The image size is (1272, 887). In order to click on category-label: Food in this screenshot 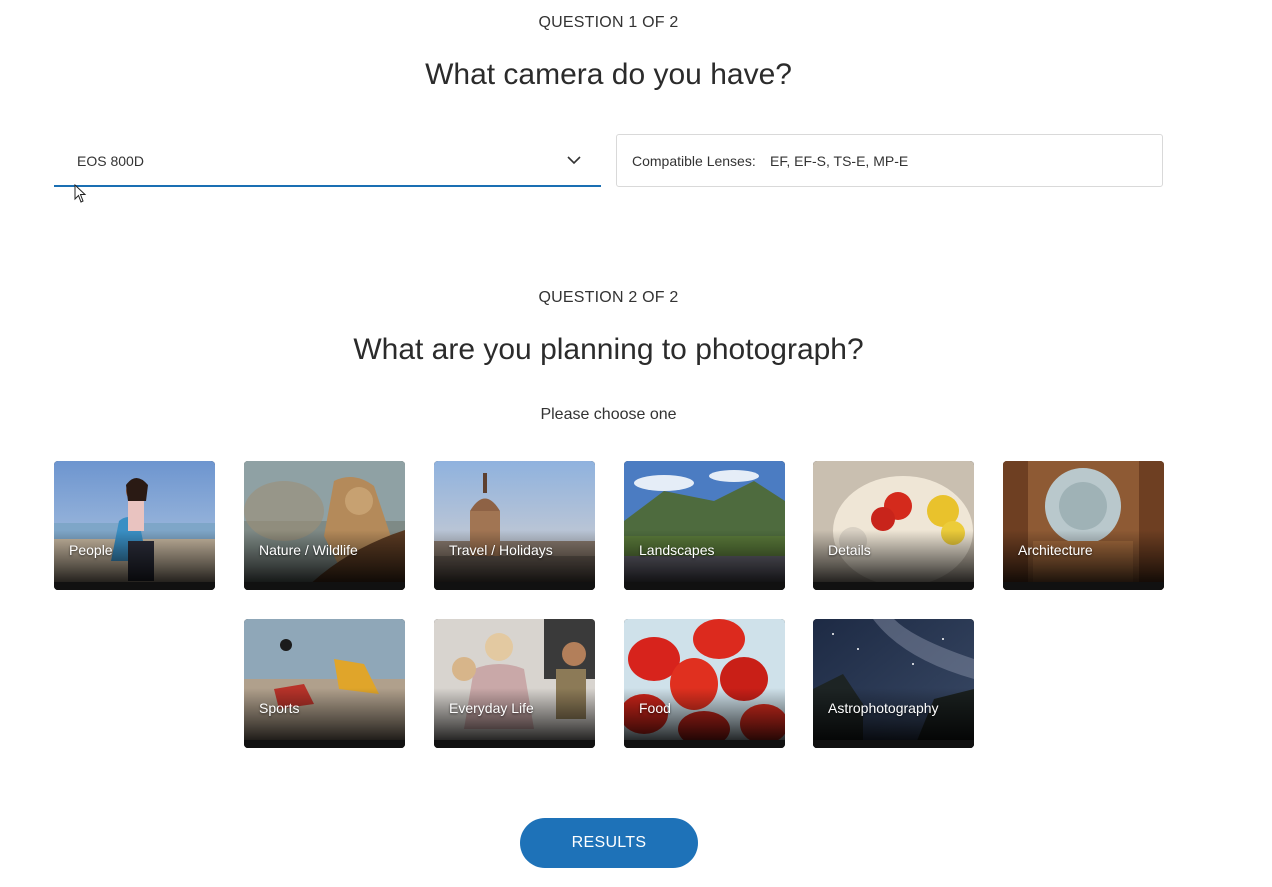, I will do `click(655, 708)`.